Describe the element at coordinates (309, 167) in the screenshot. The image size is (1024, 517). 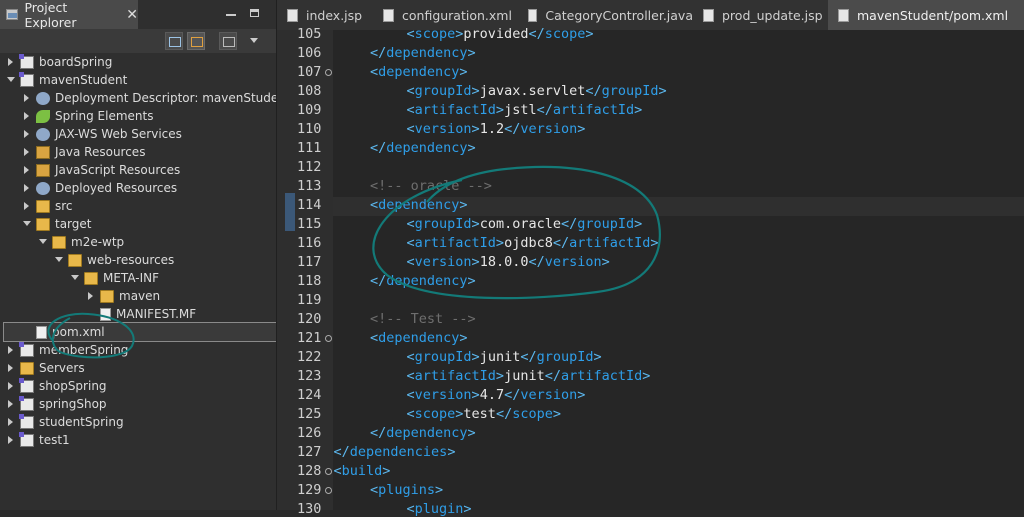
I see `line-number: 112` at that location.